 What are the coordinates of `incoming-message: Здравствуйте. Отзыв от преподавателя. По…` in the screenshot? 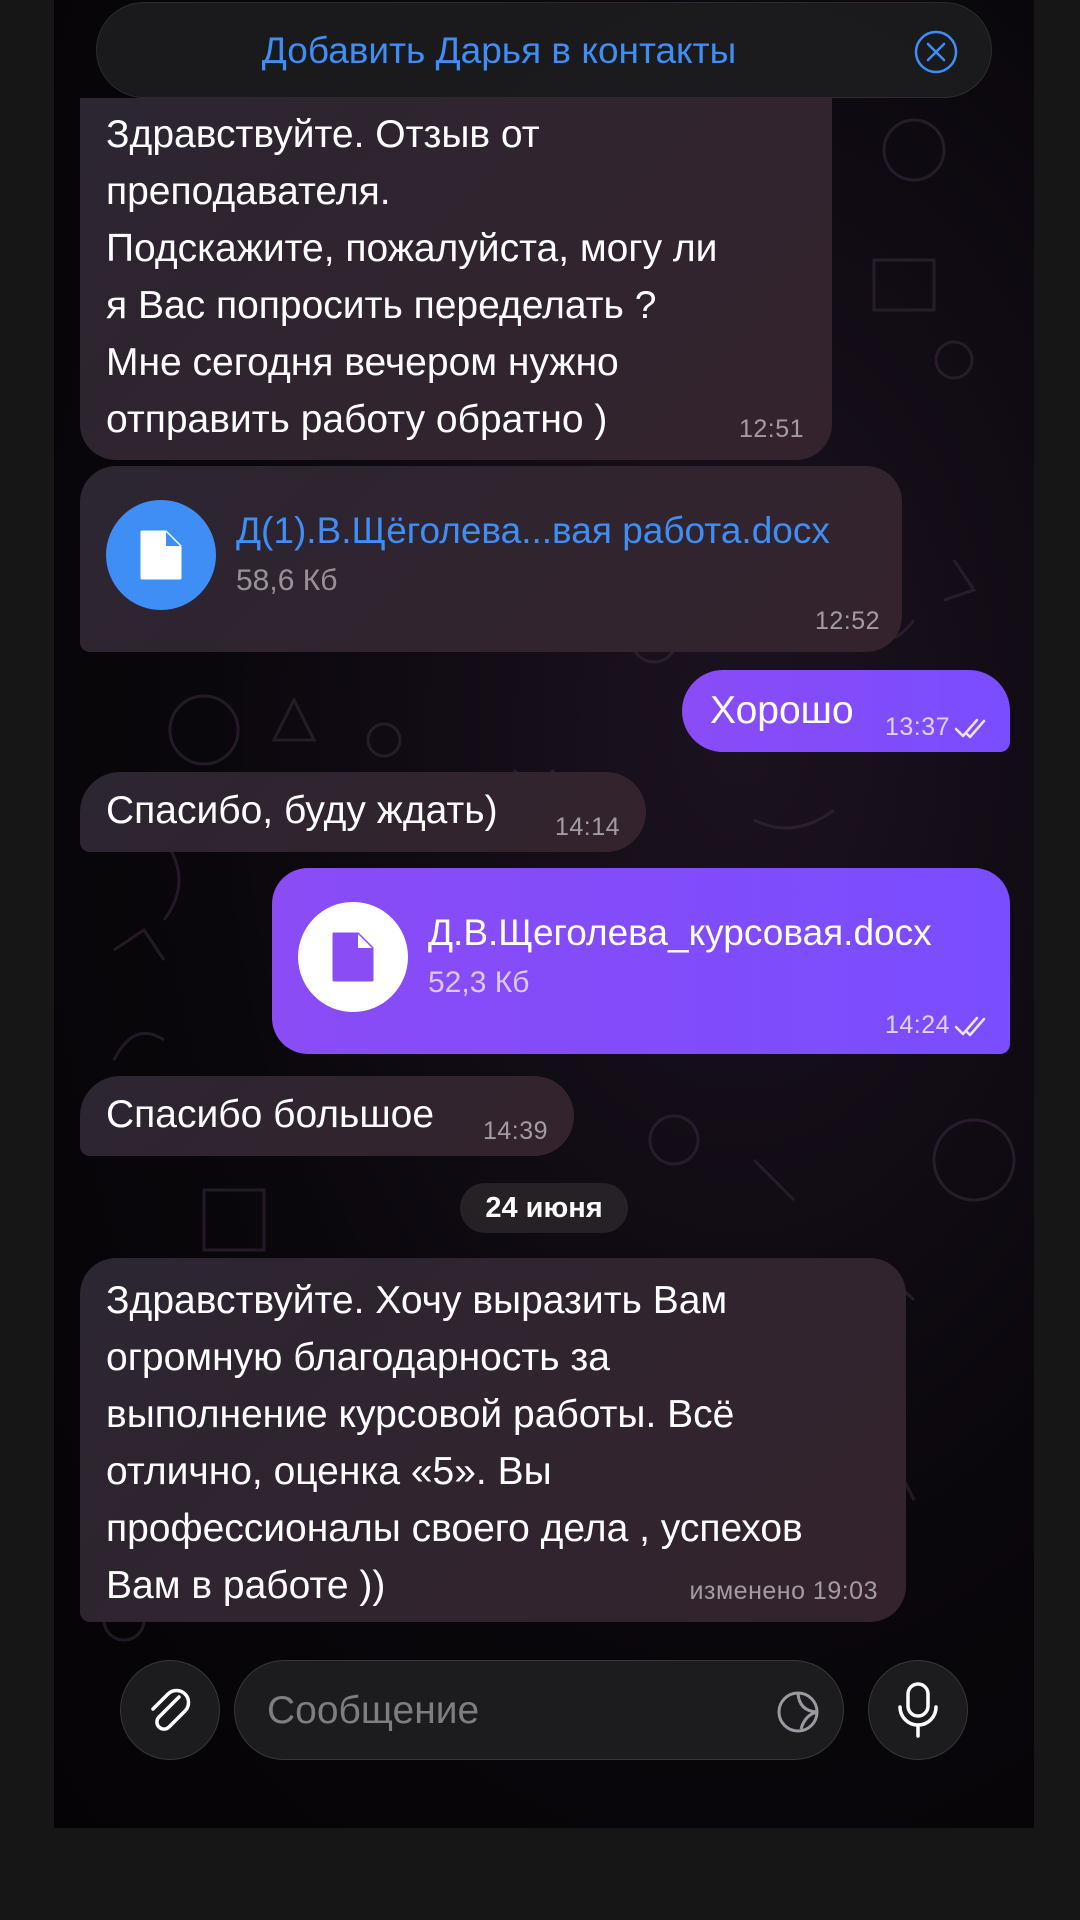 It's located at (456, 279).